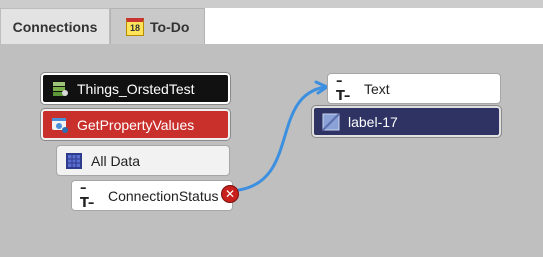 This screenshot has height=257, width=543. What do you see at coordinates (116, 160) in the screenshot?
I see `node-alldata-label: All Data` at bounding box center [116, 160].